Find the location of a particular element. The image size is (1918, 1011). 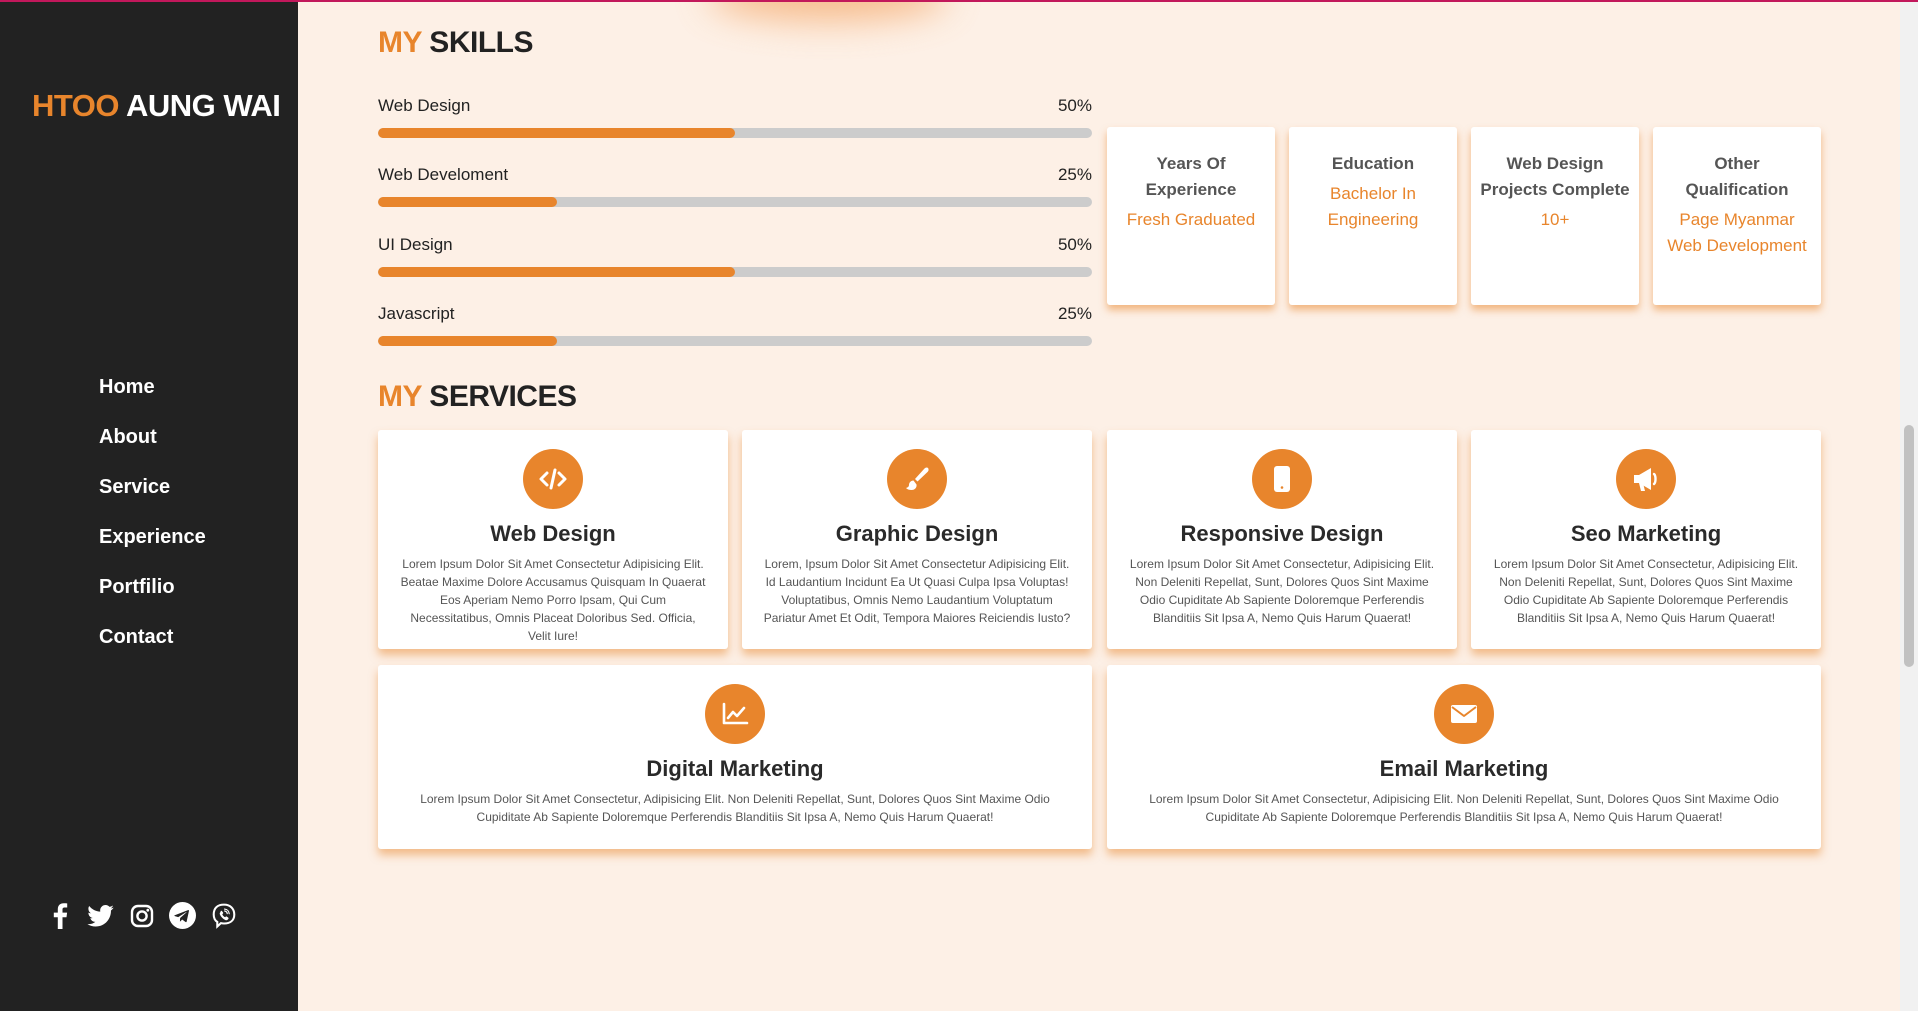

service-title: Email Marketing is located at coordinates (1464, 768).